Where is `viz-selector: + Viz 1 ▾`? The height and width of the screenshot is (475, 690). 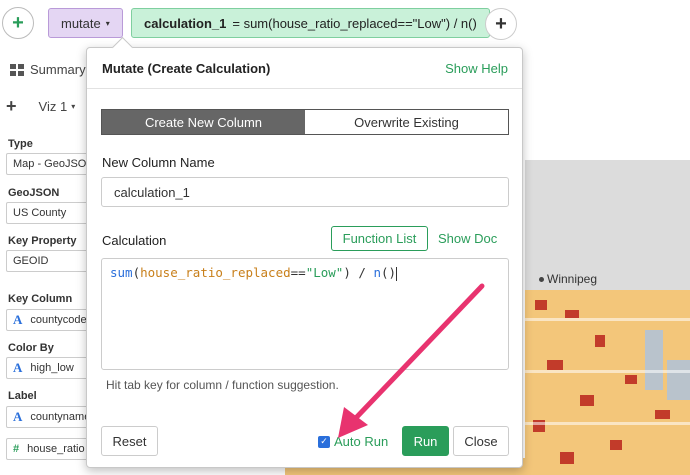 viz-selector: + Viz 1 ▾ is located at coordinates (40, 106).